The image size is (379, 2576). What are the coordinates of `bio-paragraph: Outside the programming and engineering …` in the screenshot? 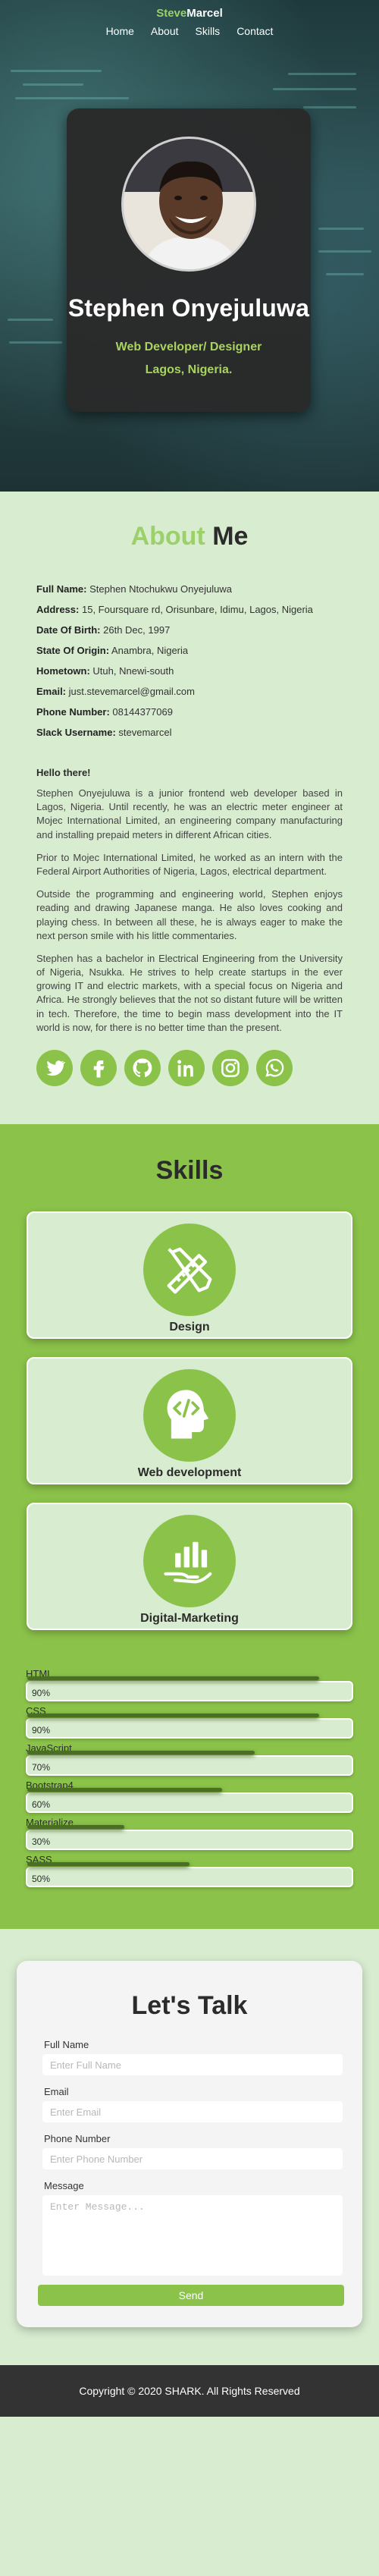 It's located at (189, 914).